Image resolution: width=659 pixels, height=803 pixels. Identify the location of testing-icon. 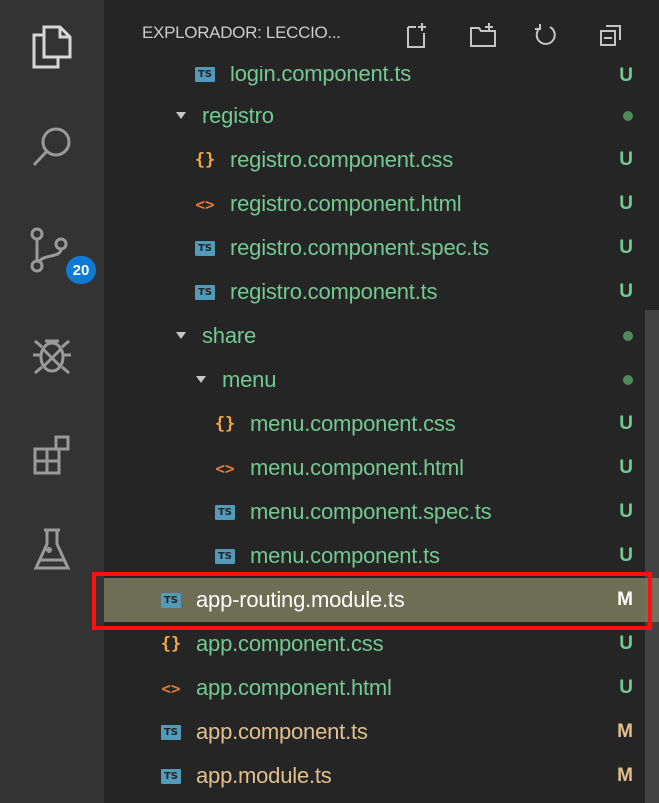
(52, 550).